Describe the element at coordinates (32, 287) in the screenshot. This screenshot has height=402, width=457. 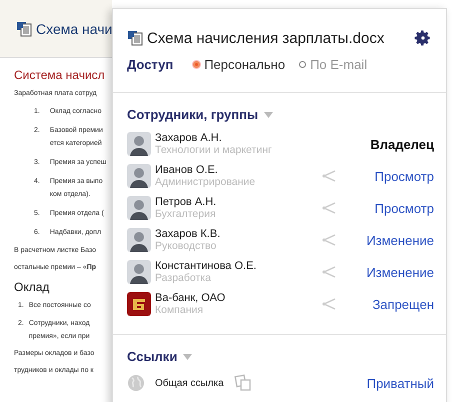
I see `document-heading: Оклад` at that location.